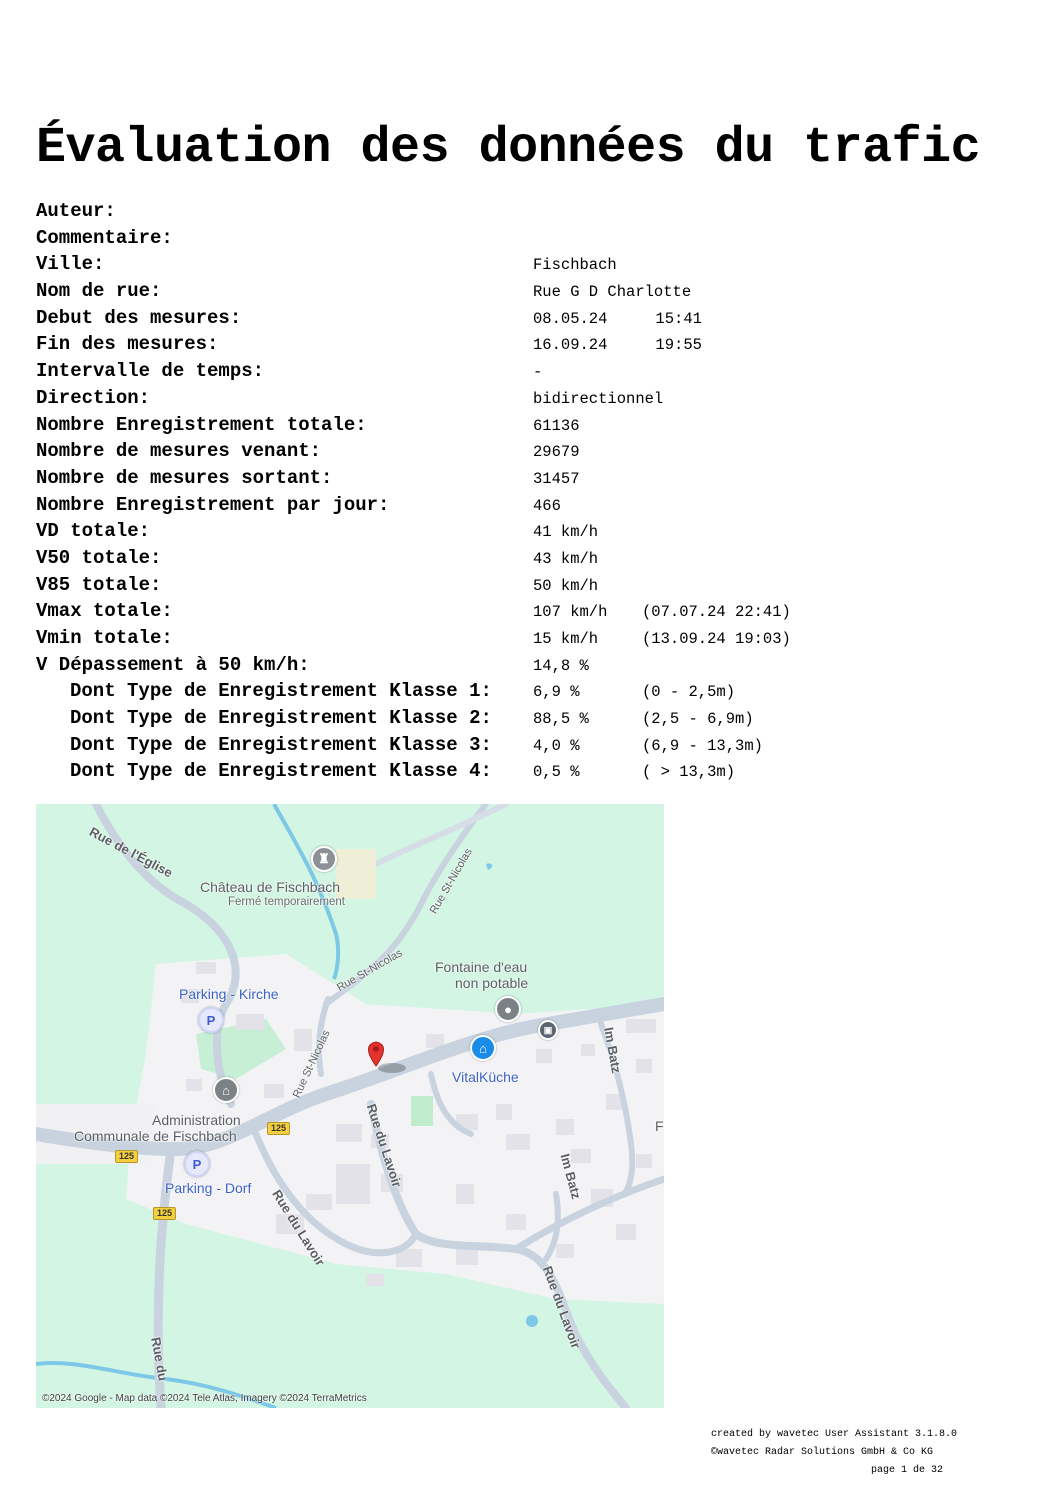 This screenshot has height=1497, width=1060. I want to click on field-row: V85 totale: 50 km/h, so click(530, 585).